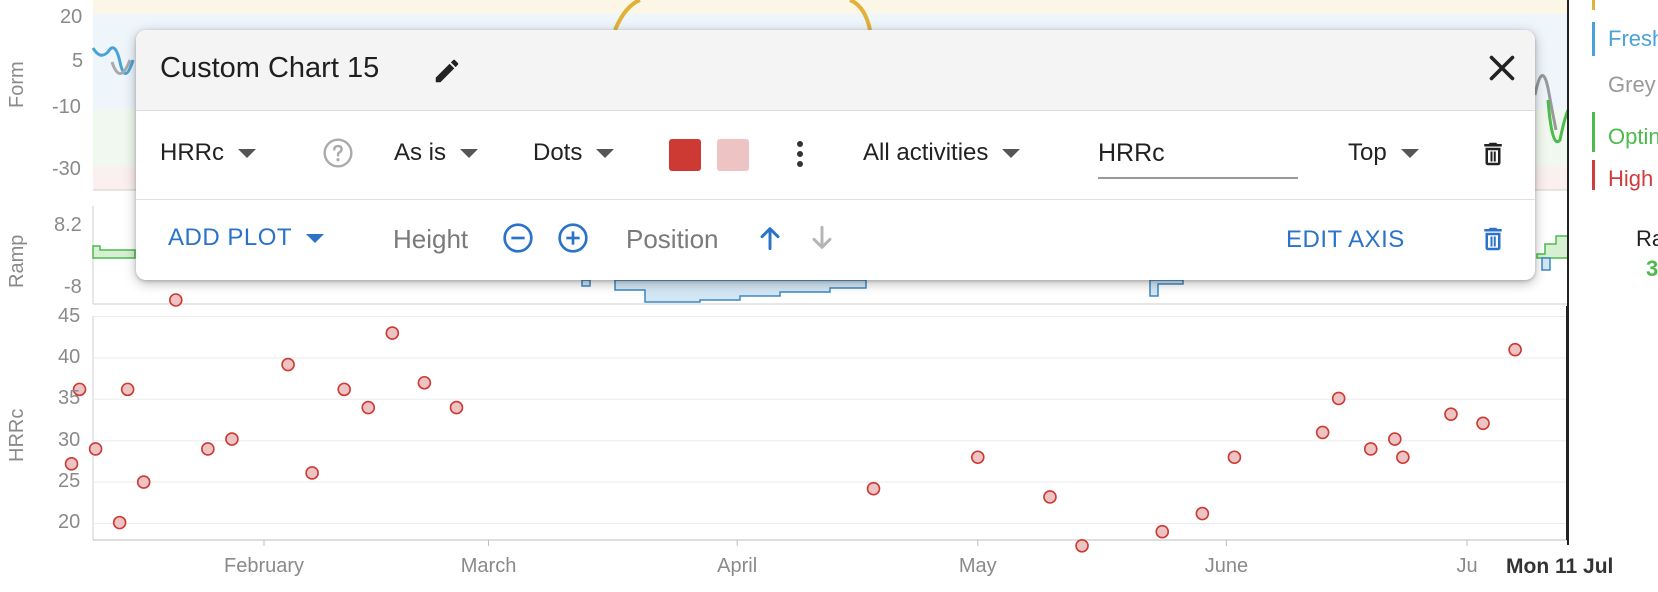 The width and height of the screenshot is (1658, 592). I want to click on arrow-up-icon, so click(770, 239).